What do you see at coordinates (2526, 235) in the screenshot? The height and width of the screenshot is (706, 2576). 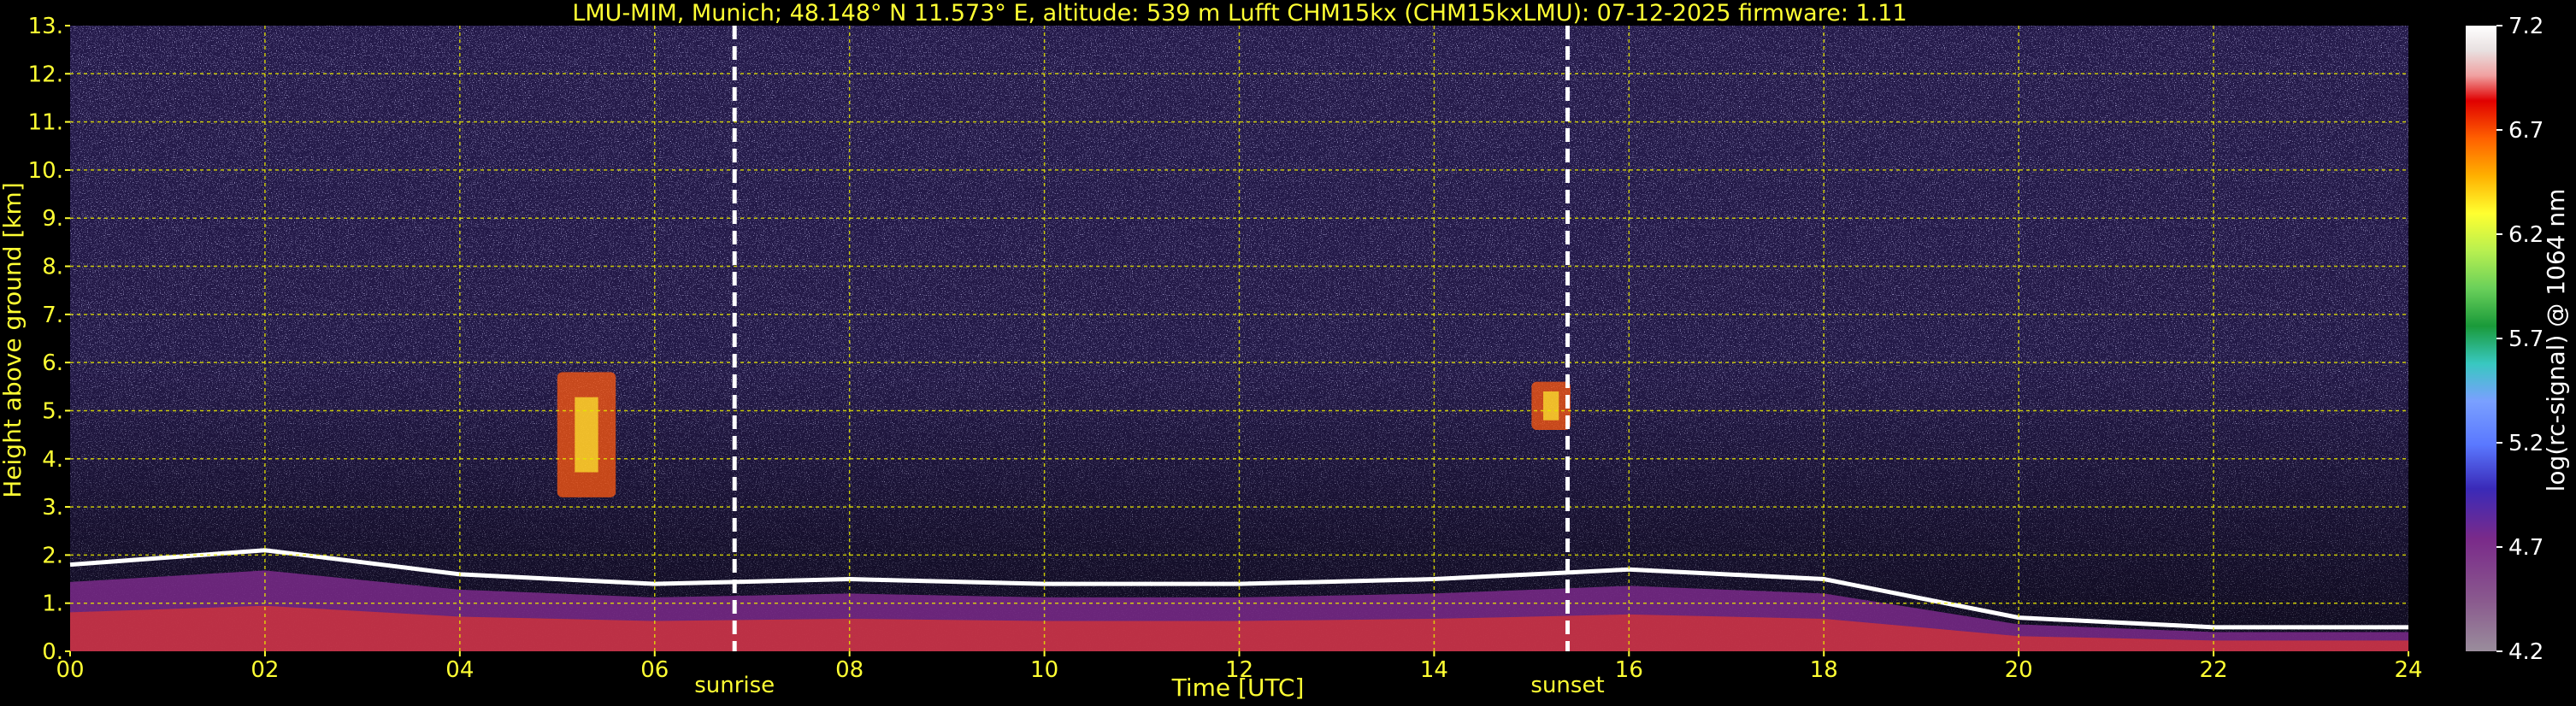 I see `colorbar-tick-label: 6.2` at bounding box center [2526, 235].